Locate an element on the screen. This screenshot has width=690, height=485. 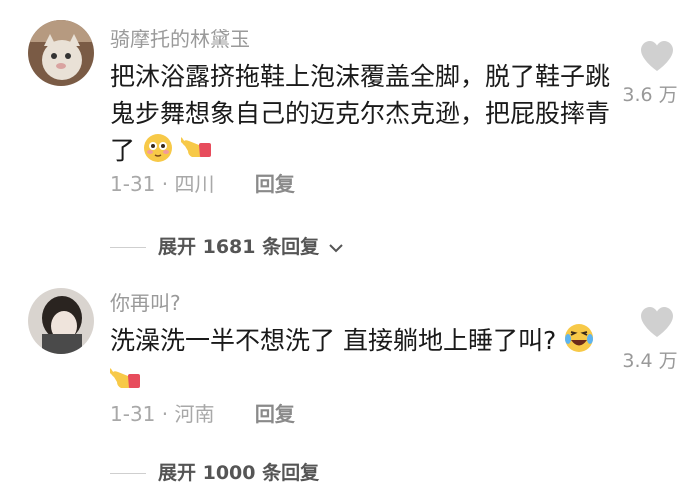
like-count: 3.6 万 is located at coordinates (650, 95).